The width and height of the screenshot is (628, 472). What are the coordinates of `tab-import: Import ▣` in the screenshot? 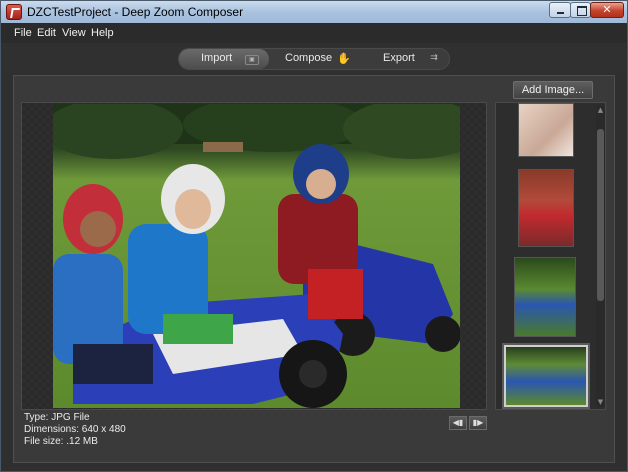 It's located at (224, 59).